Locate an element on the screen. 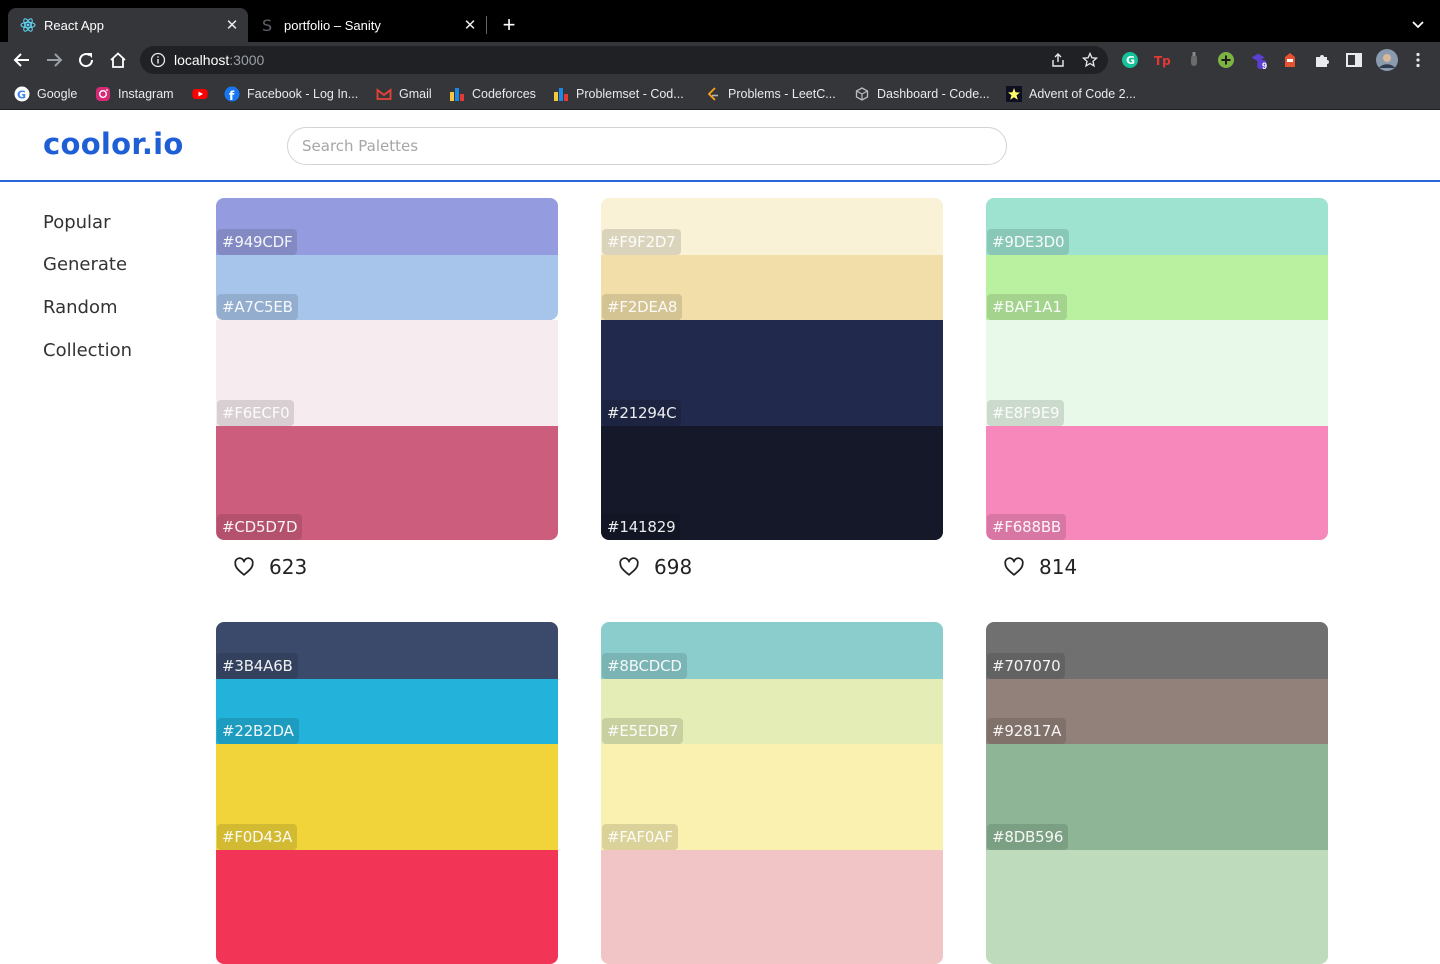 Image resolution: width=1440 pixels, height=964 pixels. palette-card: #3B4A6B #22B2DA #F0D43A is located at coordinates (387, 793).